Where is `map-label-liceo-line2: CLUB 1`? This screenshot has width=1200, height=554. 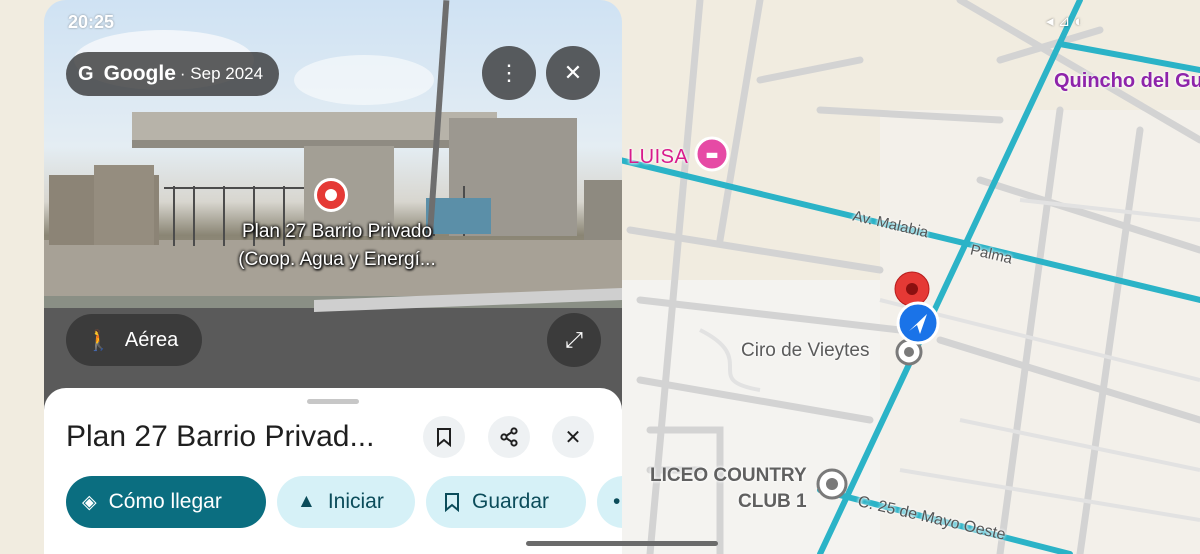 map-label-liceo-line2: CLUB 1 is located at coordinates (772, 501).